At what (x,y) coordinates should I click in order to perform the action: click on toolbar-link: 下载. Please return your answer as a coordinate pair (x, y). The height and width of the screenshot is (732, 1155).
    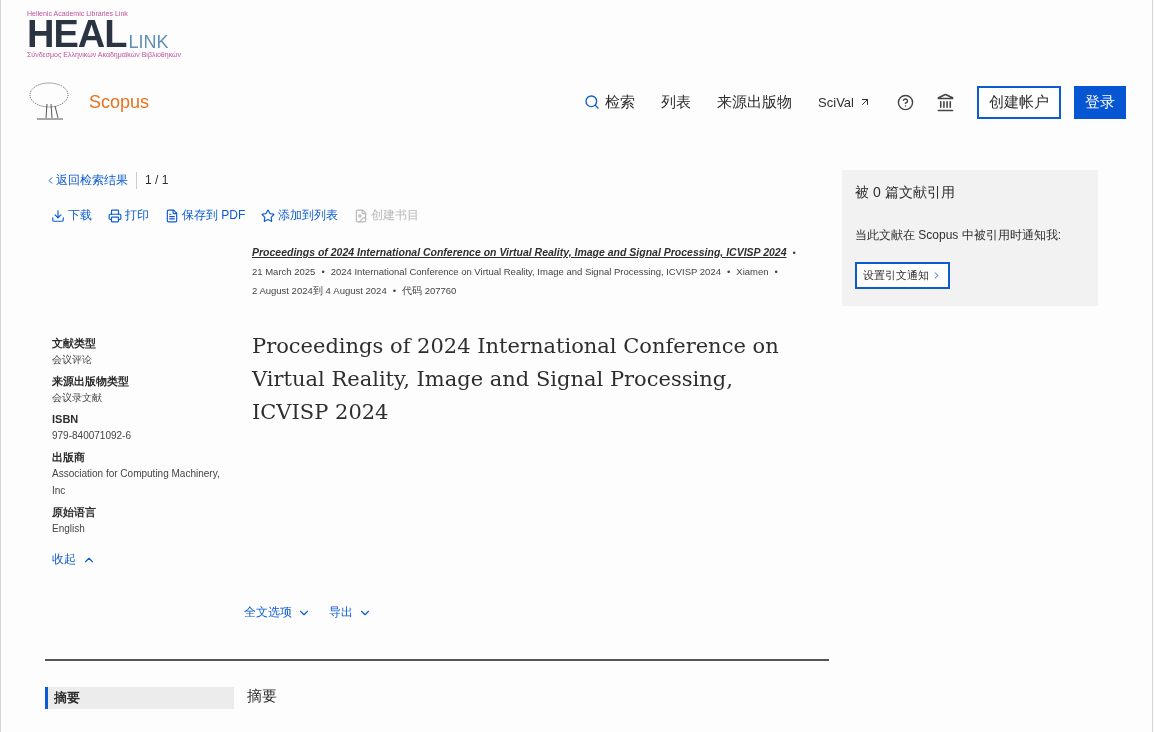
    Looking at the image, I should click on (71, 215).